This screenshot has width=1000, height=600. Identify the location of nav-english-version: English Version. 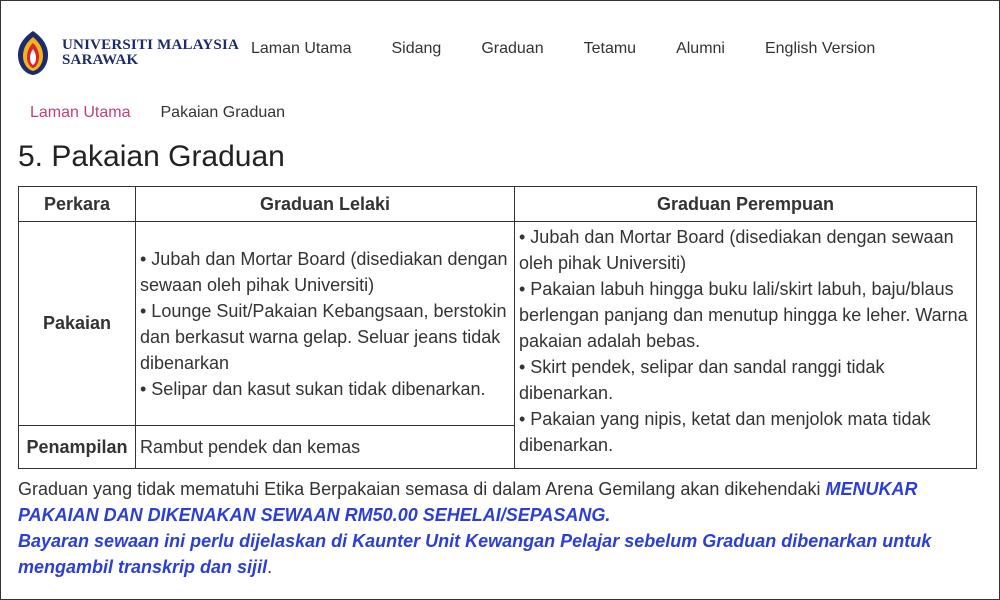
(820, 49).